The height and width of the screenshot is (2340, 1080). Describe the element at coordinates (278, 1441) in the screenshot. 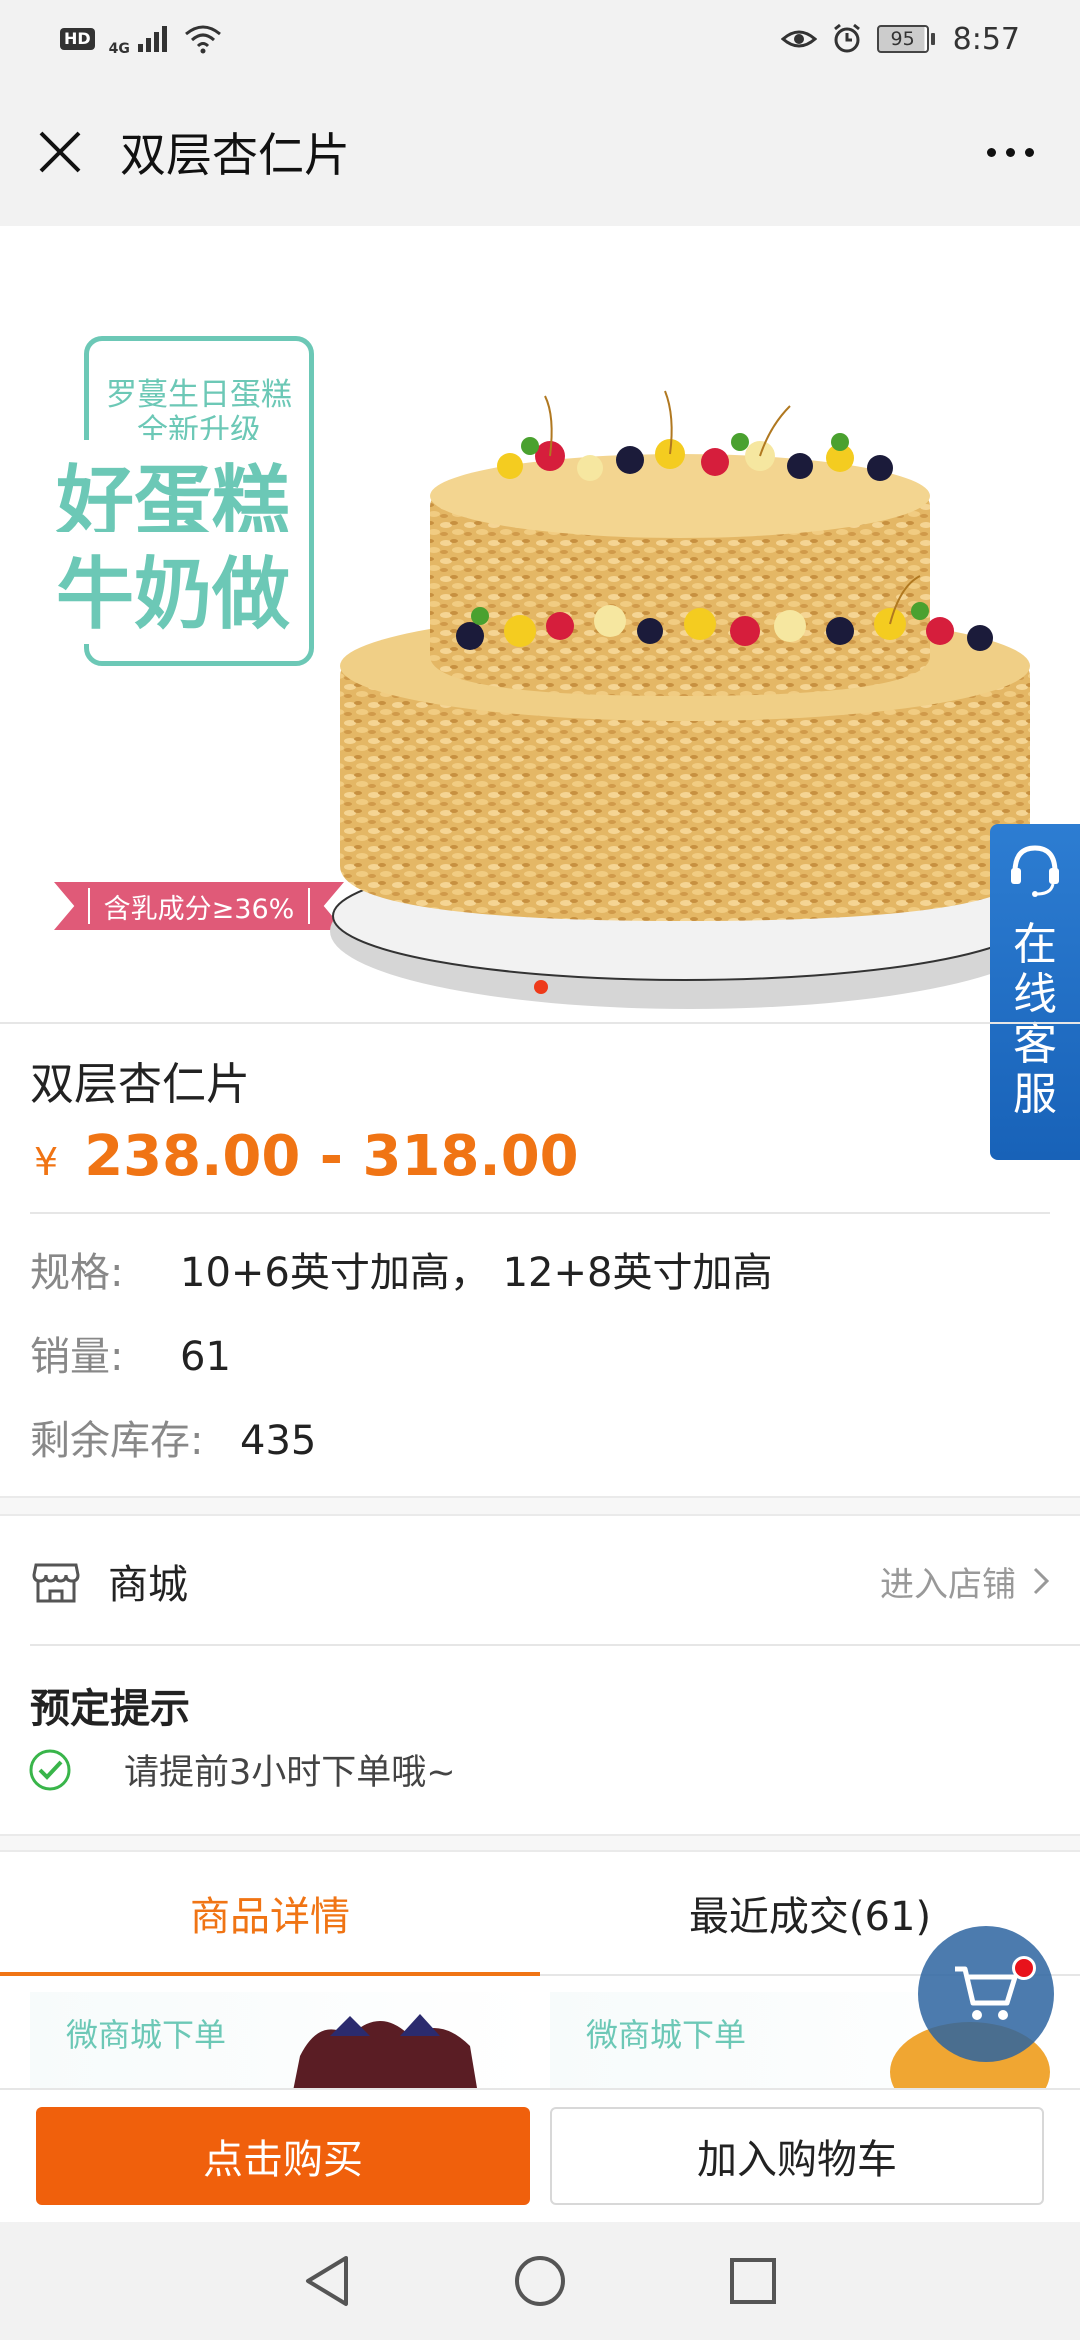

I see `stock-value: 435` at that location.